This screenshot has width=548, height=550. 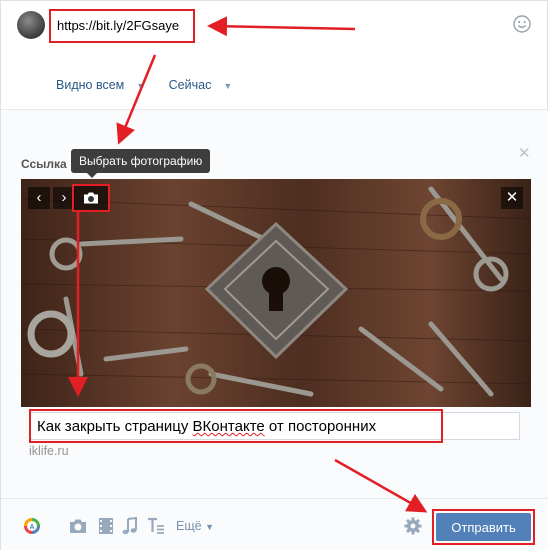 I want to click on remove-image-button: ✕, so click(x=512, y=198).